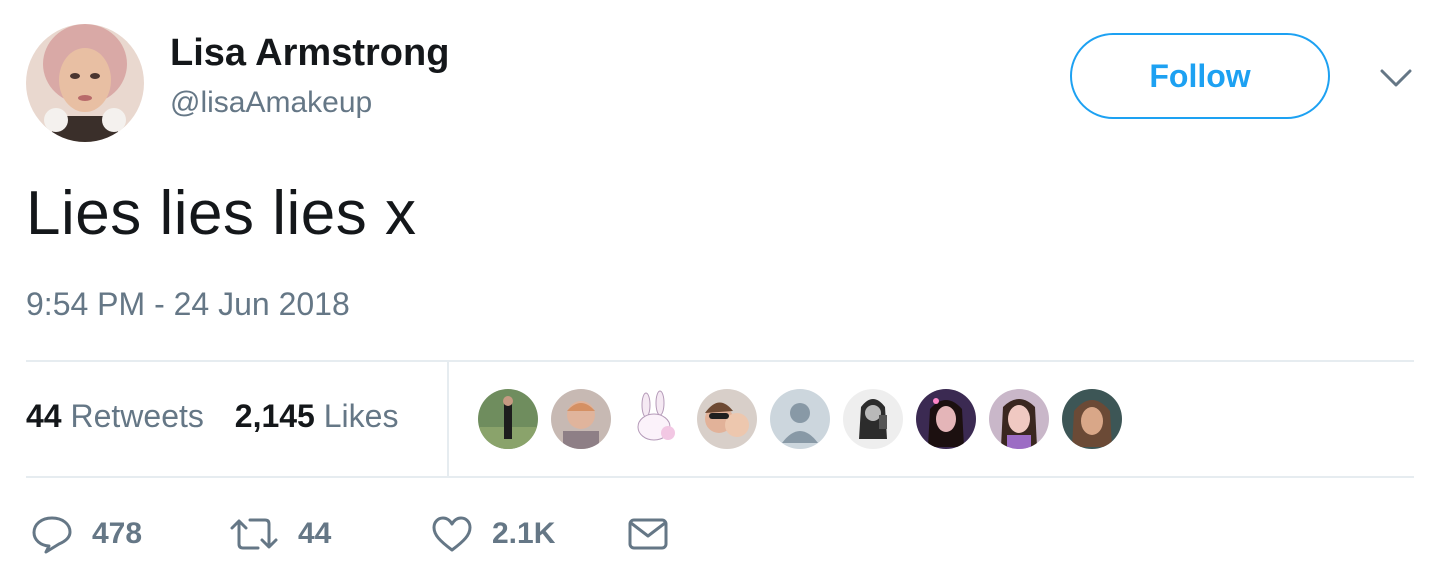  I want to click on tweet-text: Lies lies lies x, so click(221, 213).